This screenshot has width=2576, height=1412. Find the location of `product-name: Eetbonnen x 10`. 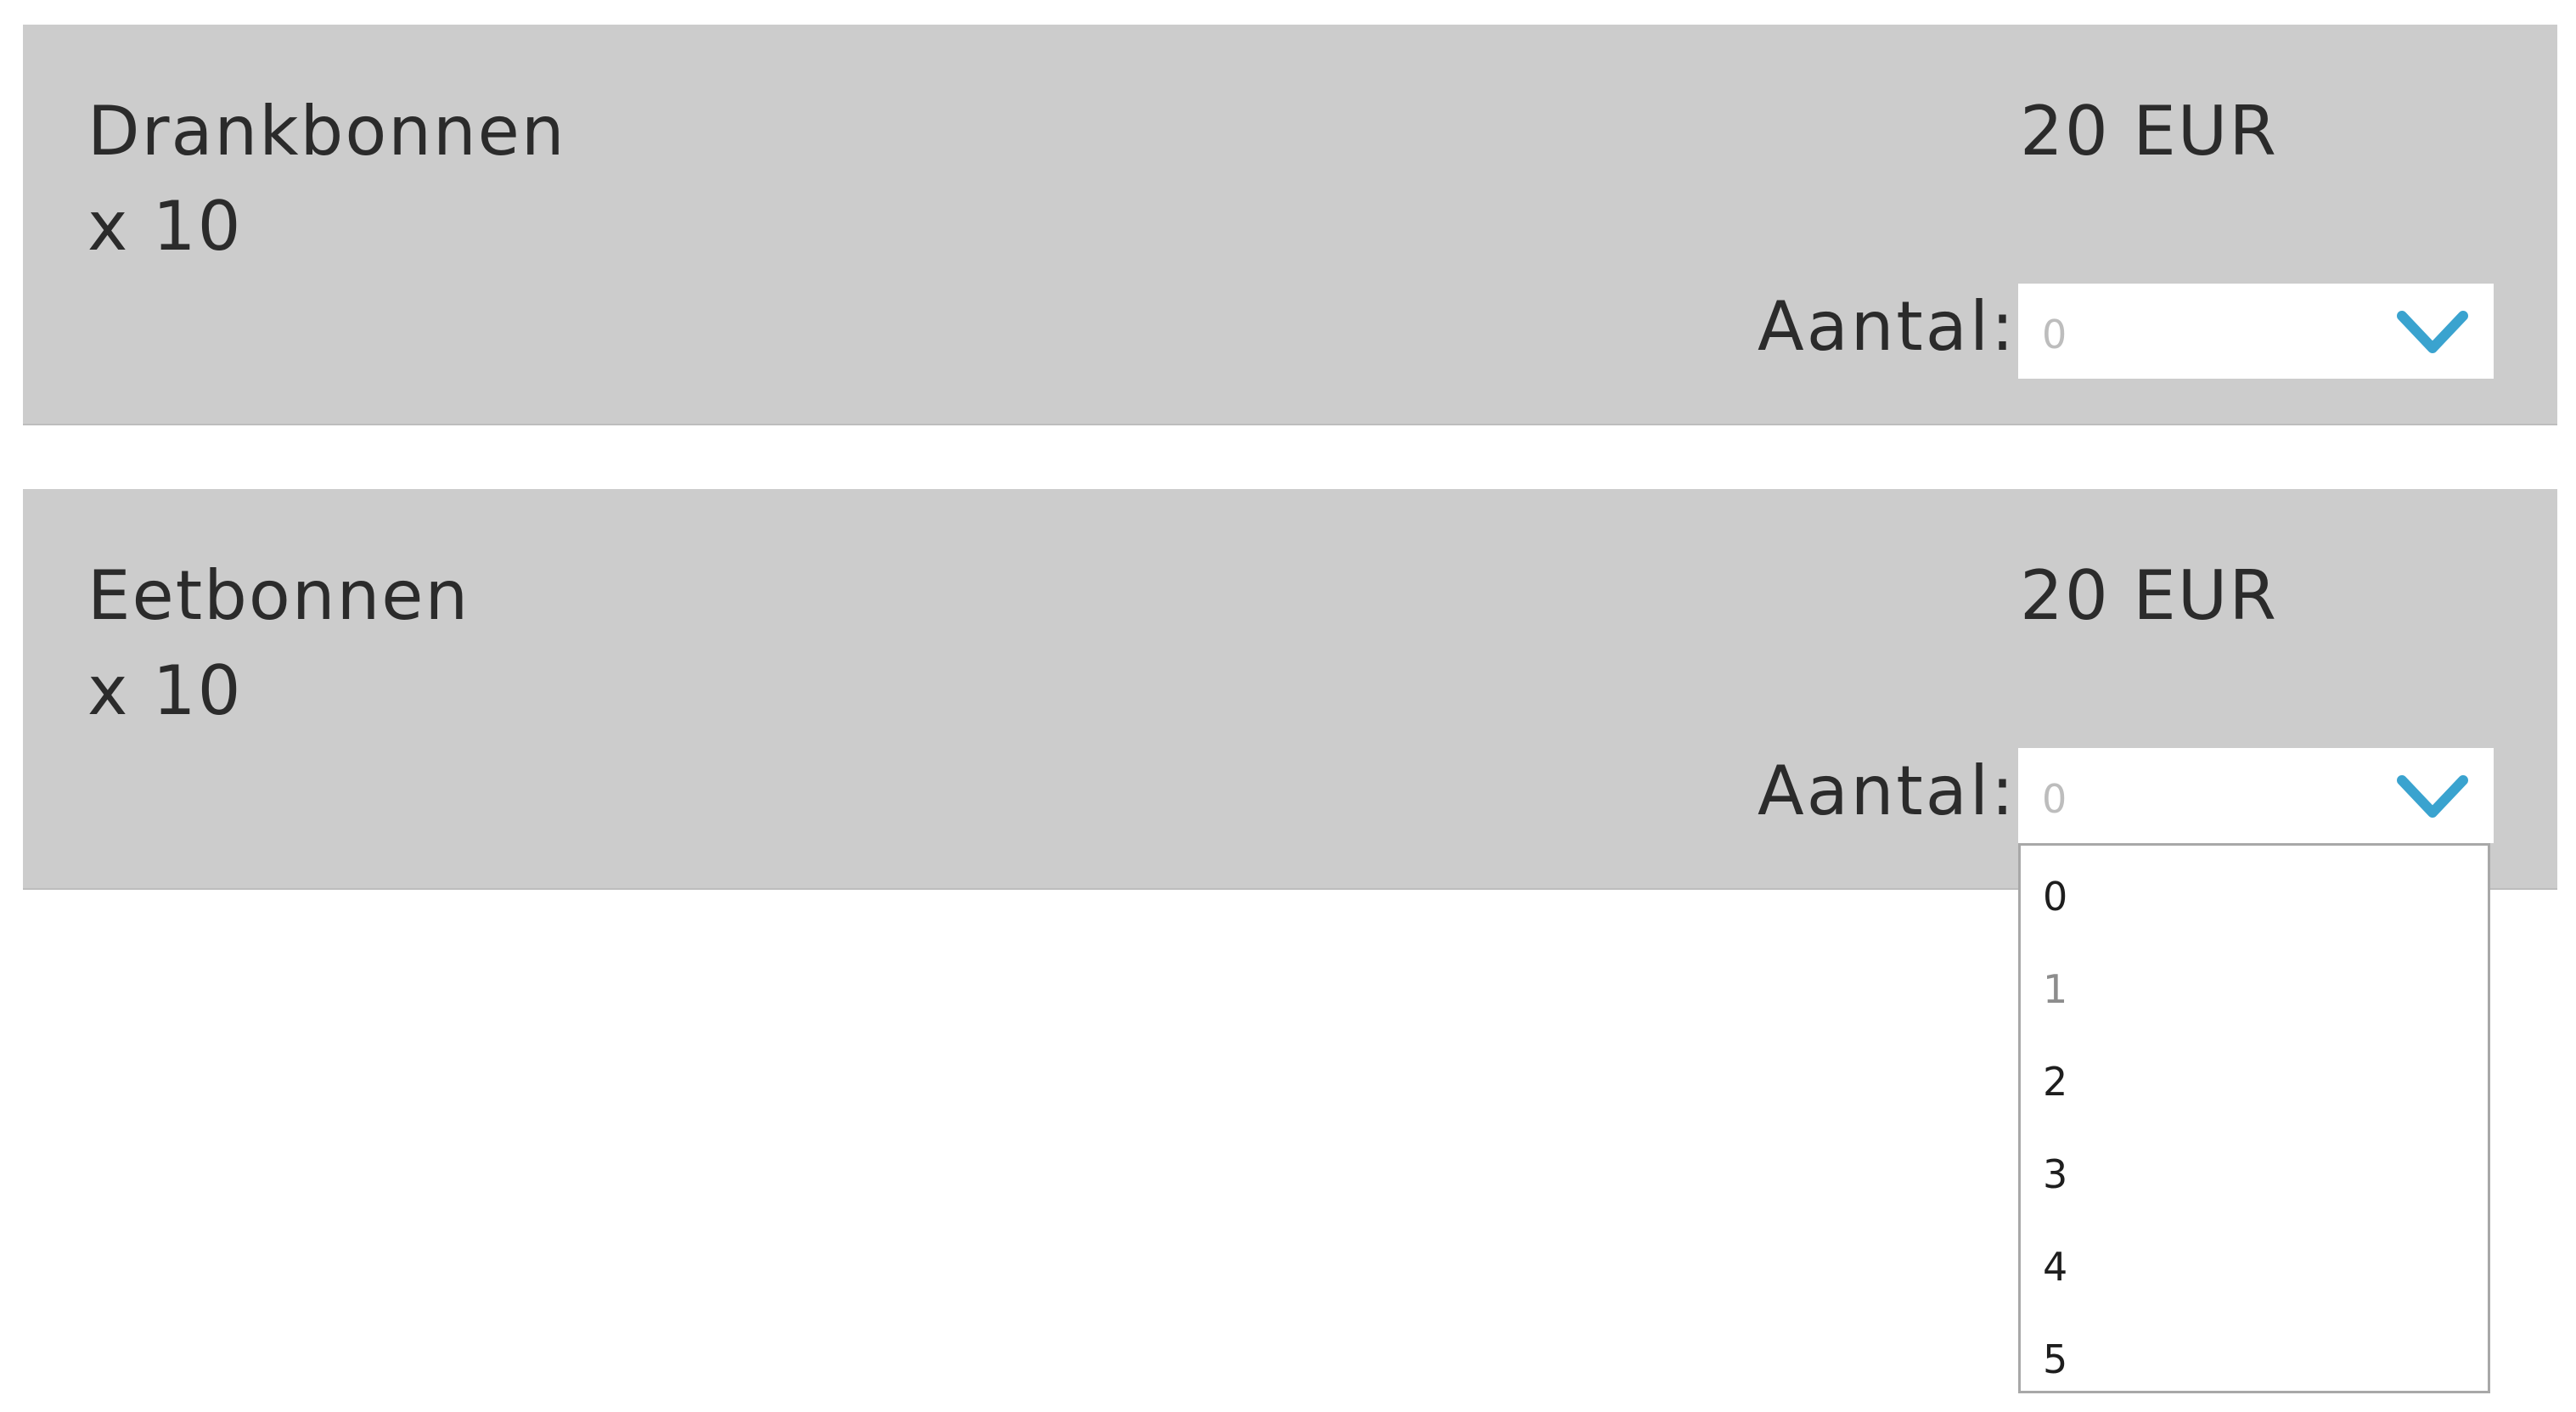

product-name: Eetbonnen x 10 is located at coordinates (278, 643).